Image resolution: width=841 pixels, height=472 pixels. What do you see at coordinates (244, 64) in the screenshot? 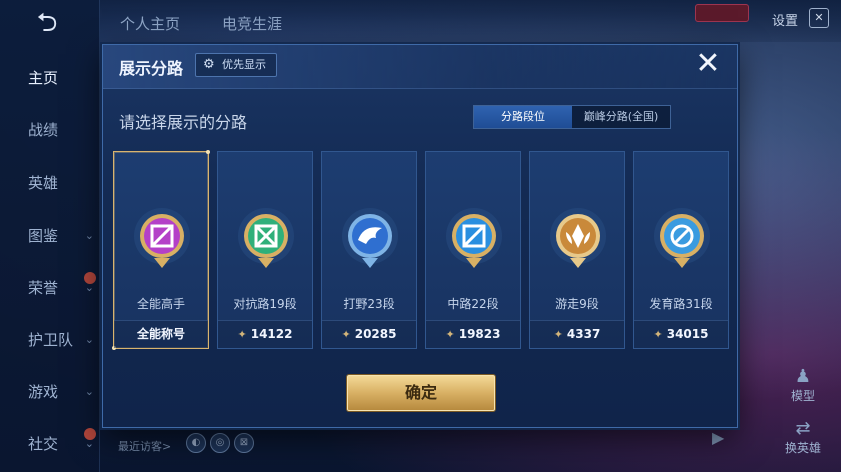
I see `priority-display-label: 优先显示` at bounding box center [244, 64].